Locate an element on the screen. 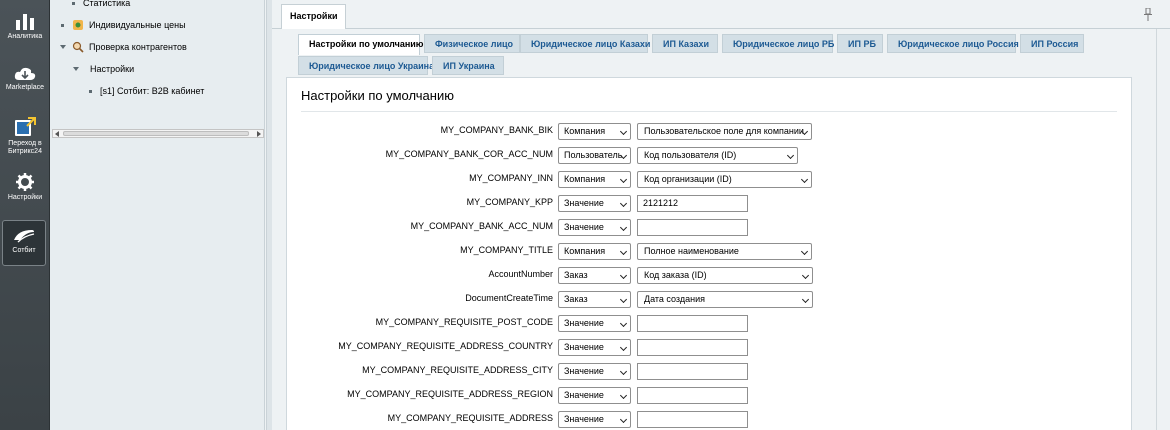 This screenshot has height=430, width=1170. menu-item-sotbit: Сотбит is located at coordinates (24, 243).